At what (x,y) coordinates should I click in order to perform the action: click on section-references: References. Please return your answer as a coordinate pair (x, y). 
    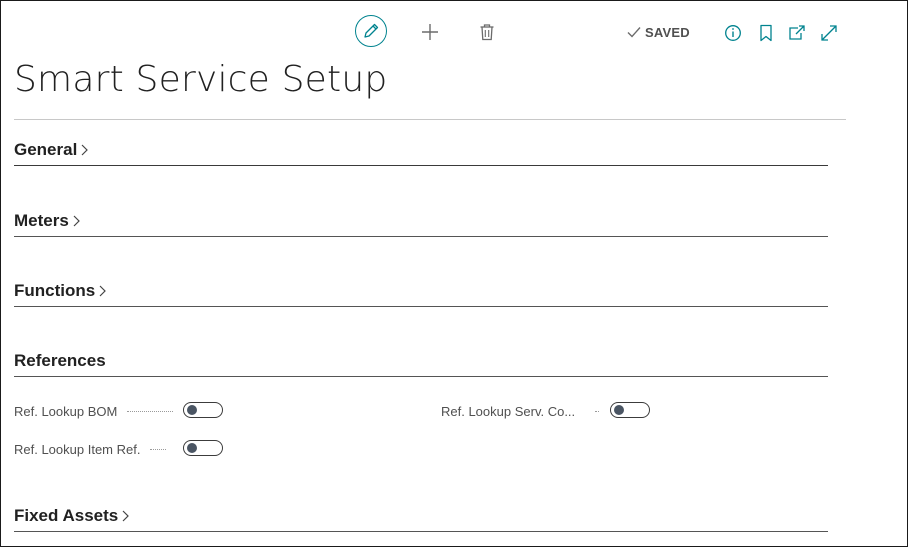
    Looking at the image, I should click on (421, 363).